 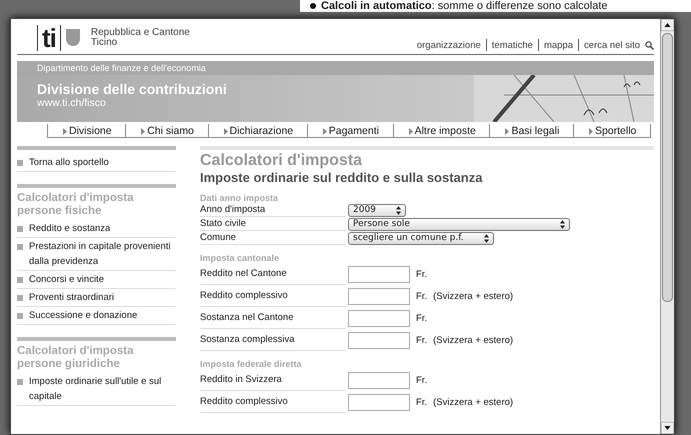 What do you see at coordinates (51, 38) in the screenshot?
I see `logo-text: ti` at bounding box center [51, 38].